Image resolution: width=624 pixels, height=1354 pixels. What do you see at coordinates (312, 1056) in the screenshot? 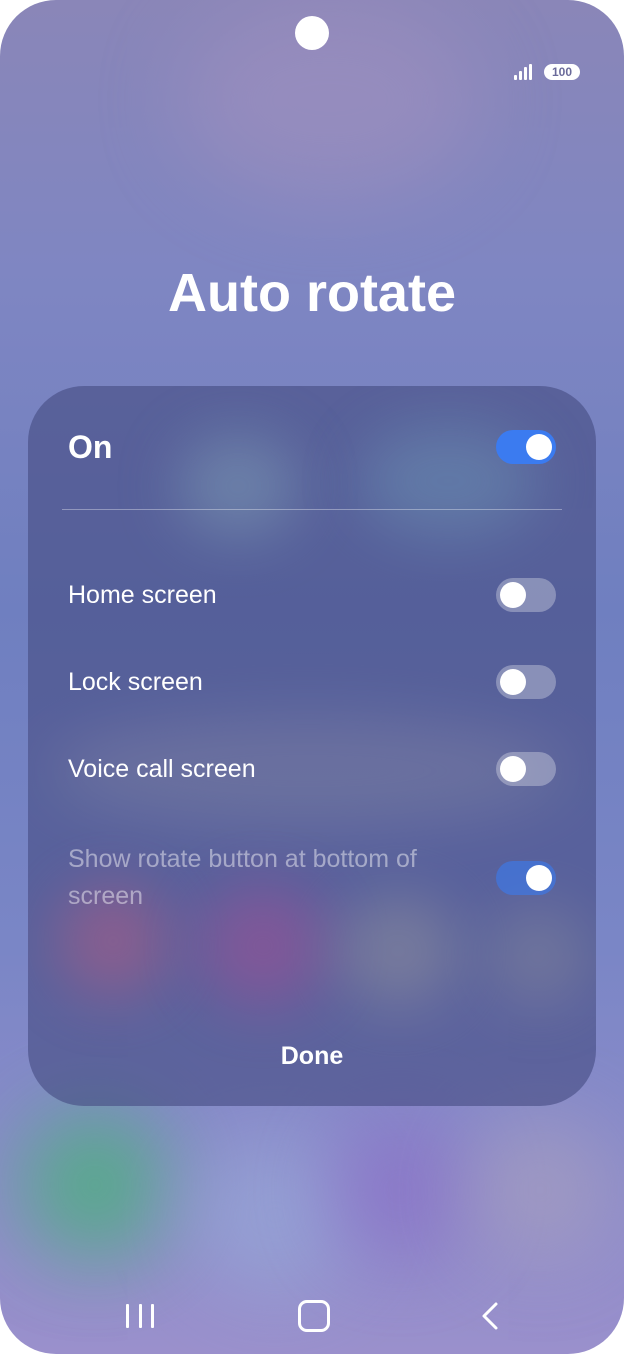
I see `done-button: Done` at bounding box center [312, 1056].